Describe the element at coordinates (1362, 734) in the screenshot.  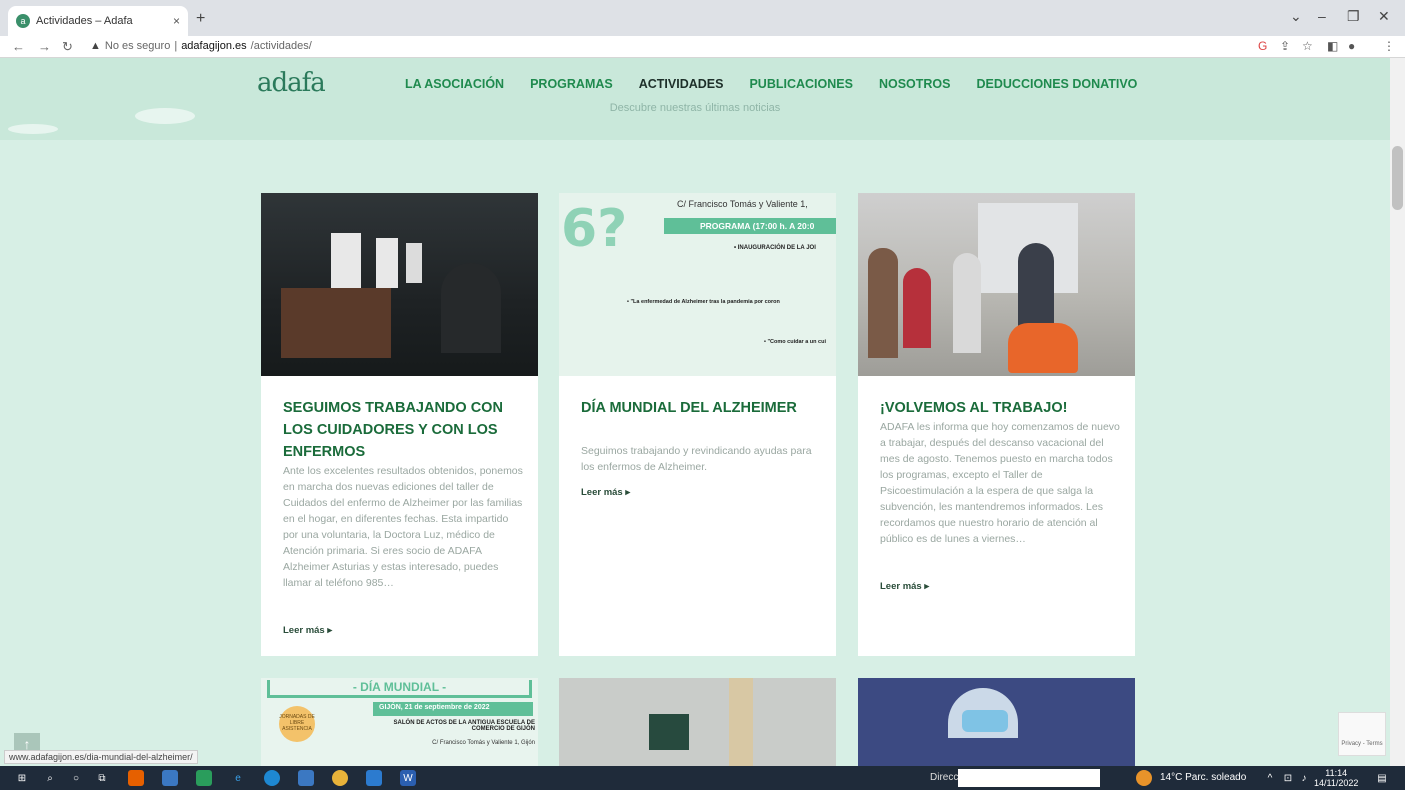
I see `recaptcha-badge: Privacy - Terms` at that location.